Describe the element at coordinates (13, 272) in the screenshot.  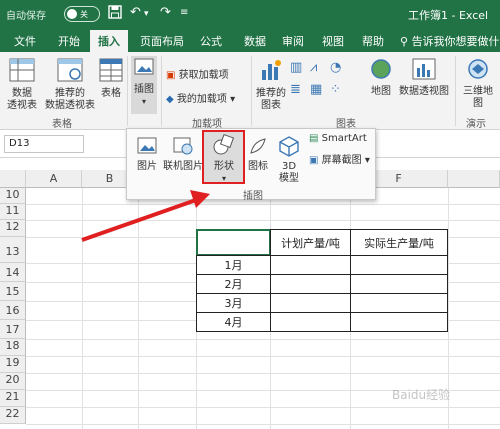
I see `row-header: 14` at that location.